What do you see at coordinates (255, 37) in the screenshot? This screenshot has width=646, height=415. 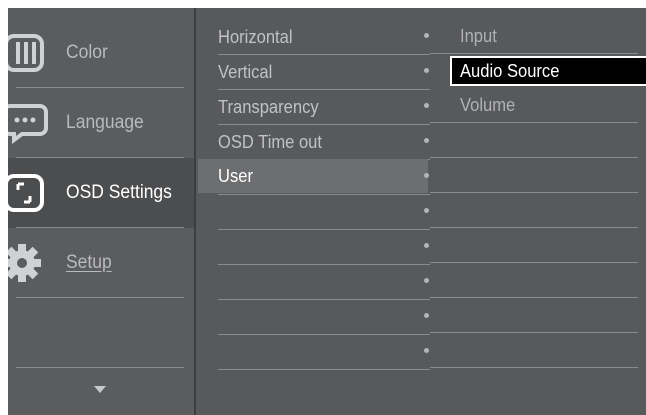 I see `submenu-item-label: Horizontal` at bounding box center [255, 37].